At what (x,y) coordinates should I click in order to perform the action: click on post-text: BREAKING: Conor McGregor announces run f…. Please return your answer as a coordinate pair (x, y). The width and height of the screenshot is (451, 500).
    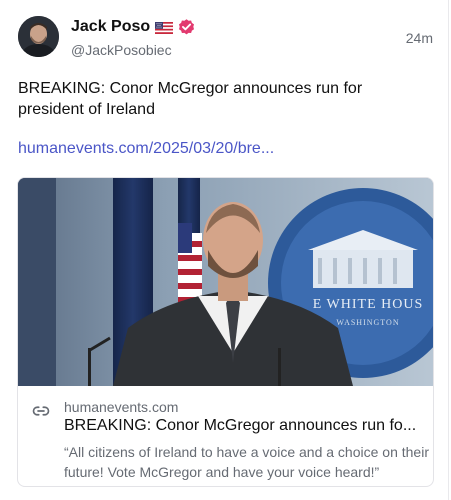
    Looking at the image, I should click on (190, 99).